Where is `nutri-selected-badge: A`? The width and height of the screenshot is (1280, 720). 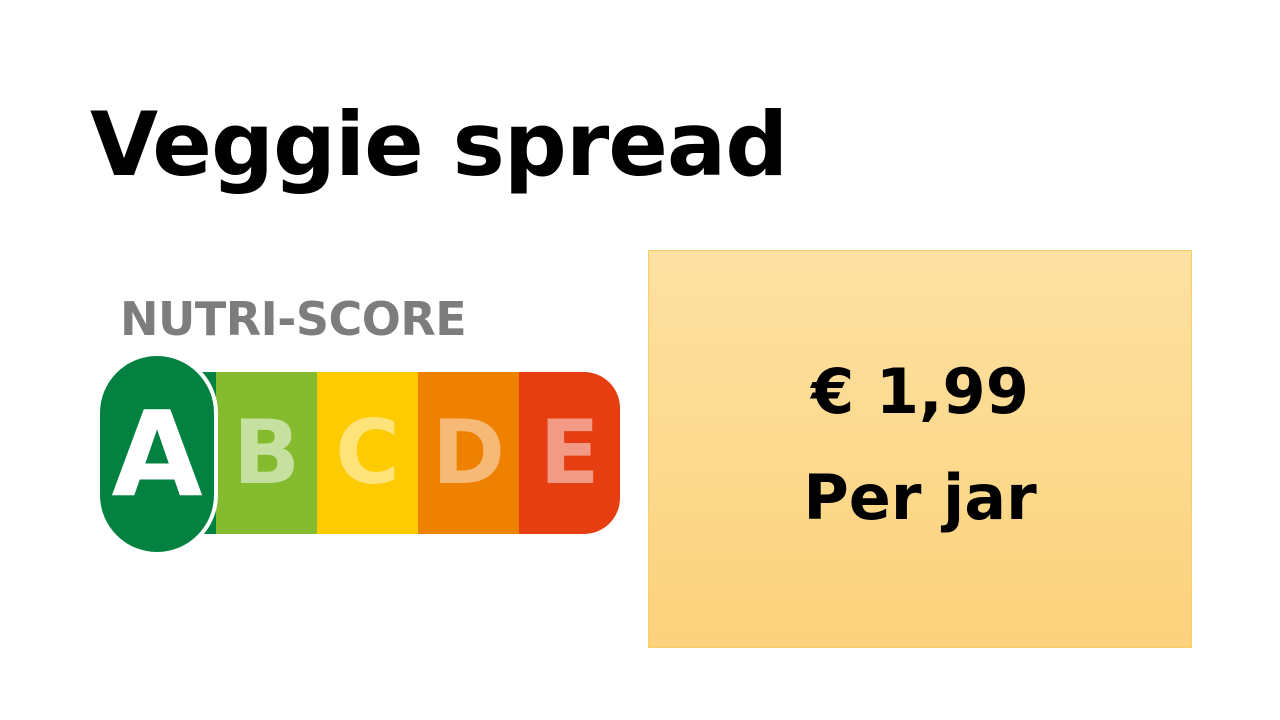
nutri-selected-badge: A is located at coordinates (157, 454).